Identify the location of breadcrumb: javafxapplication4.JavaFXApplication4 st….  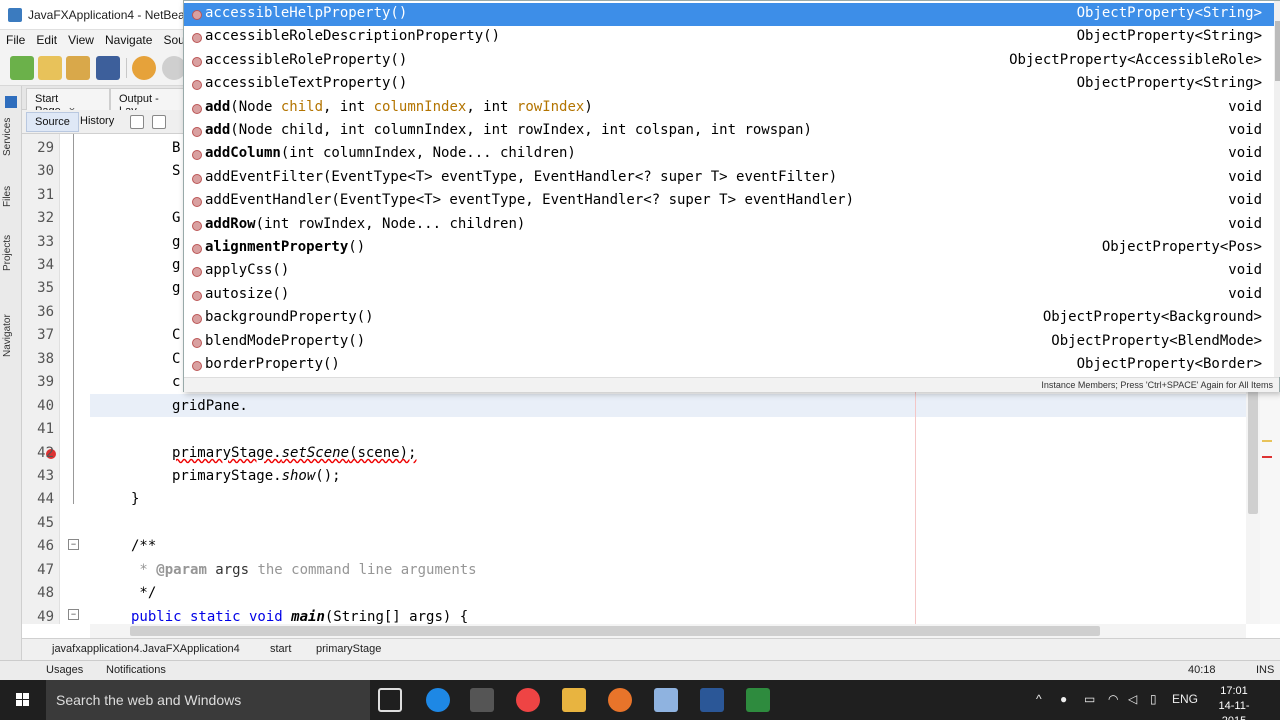
(651, 649).